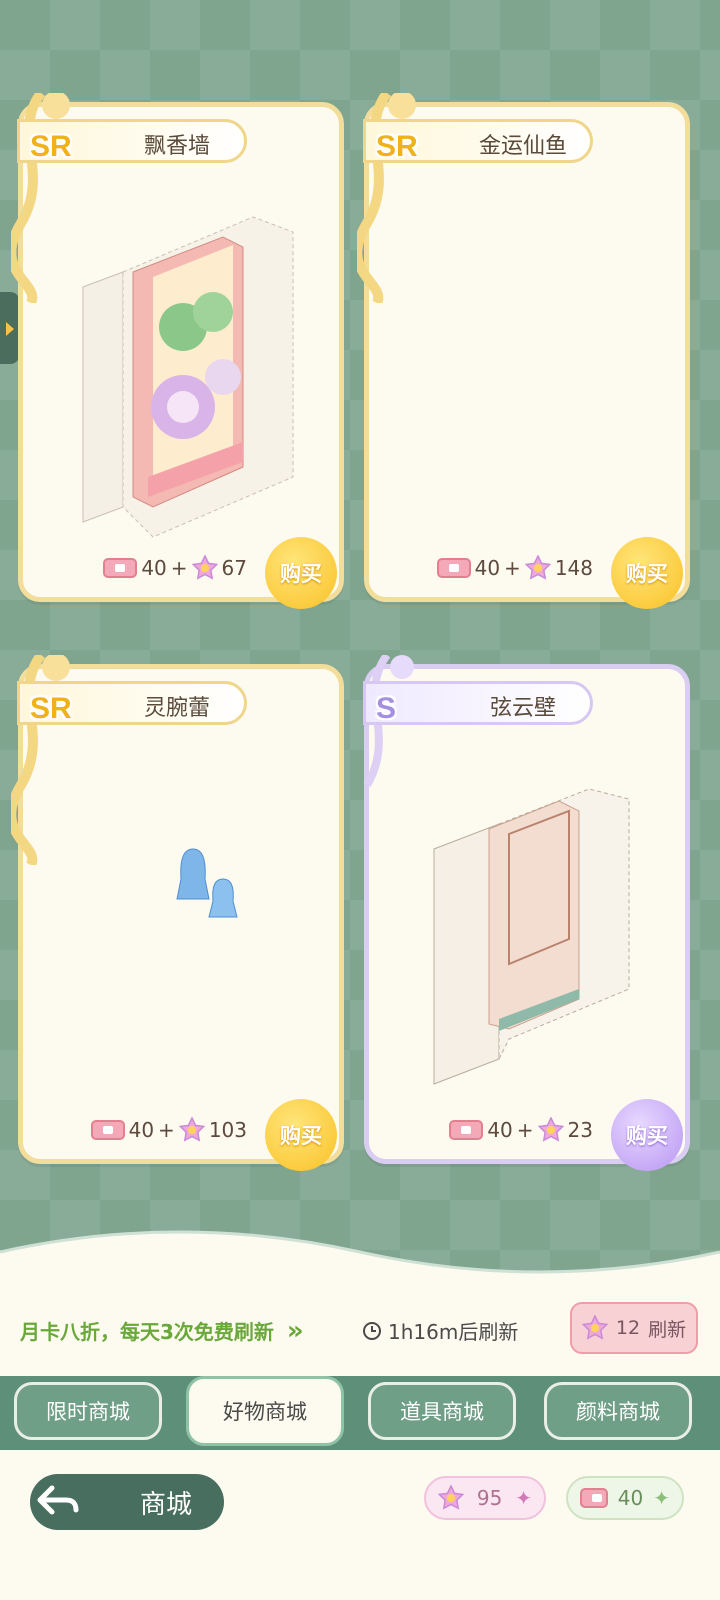 The width and height of the screenshot is (720, 1600). Describe the element at coordinates (478, 703) in the screenshot. I see `item-name-tag: S 弦云壁` at that location.